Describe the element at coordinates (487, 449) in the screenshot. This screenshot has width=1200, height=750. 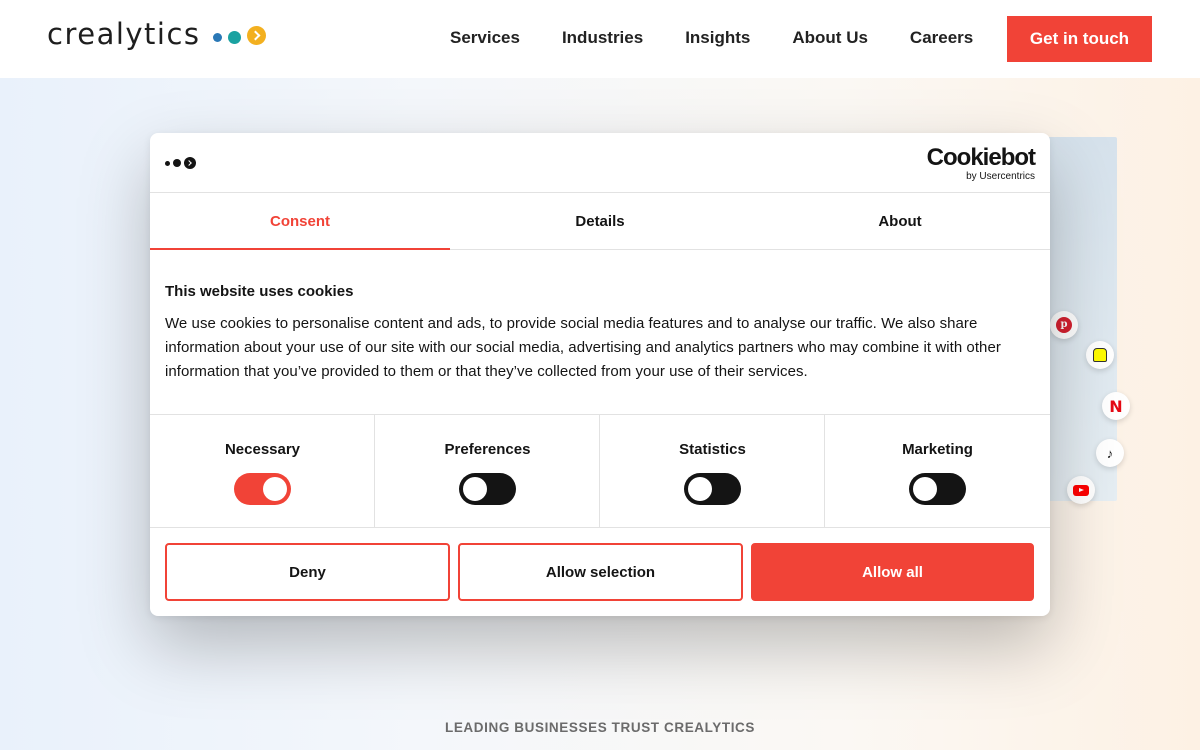
I see `category-label: Preferences` at that location.